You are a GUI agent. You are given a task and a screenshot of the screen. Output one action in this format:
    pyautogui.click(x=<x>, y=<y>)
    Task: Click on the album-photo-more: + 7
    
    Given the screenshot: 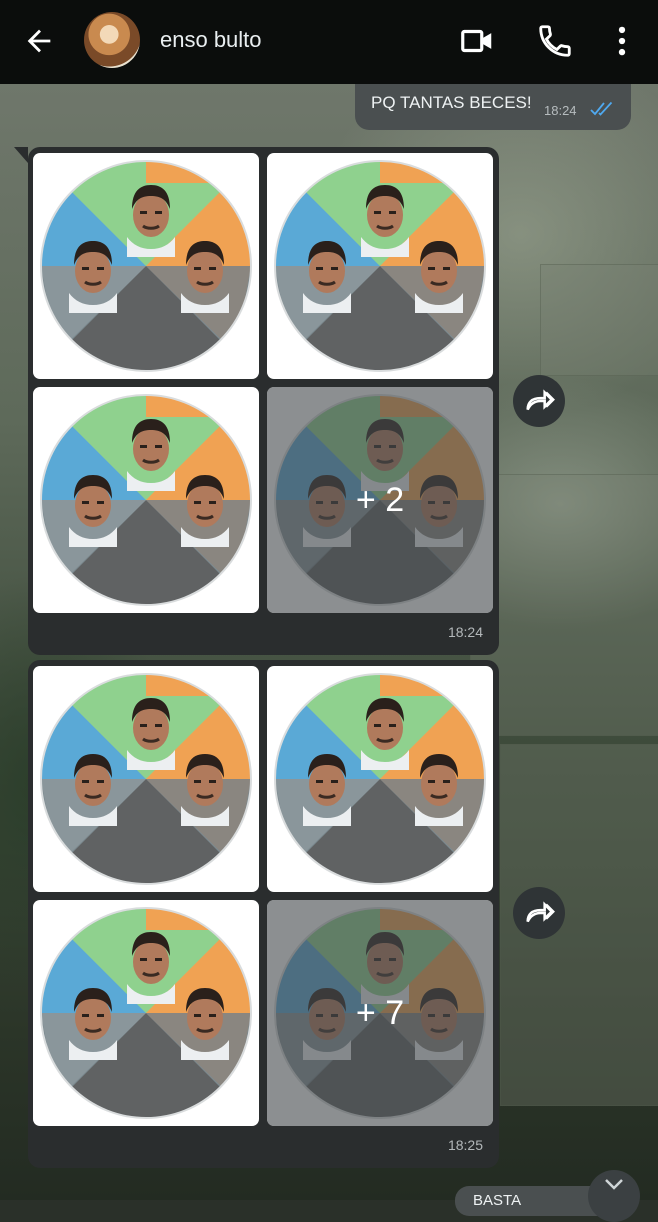 What is the action you would take?
    pyautogui.click(x=380, y=1013)
    